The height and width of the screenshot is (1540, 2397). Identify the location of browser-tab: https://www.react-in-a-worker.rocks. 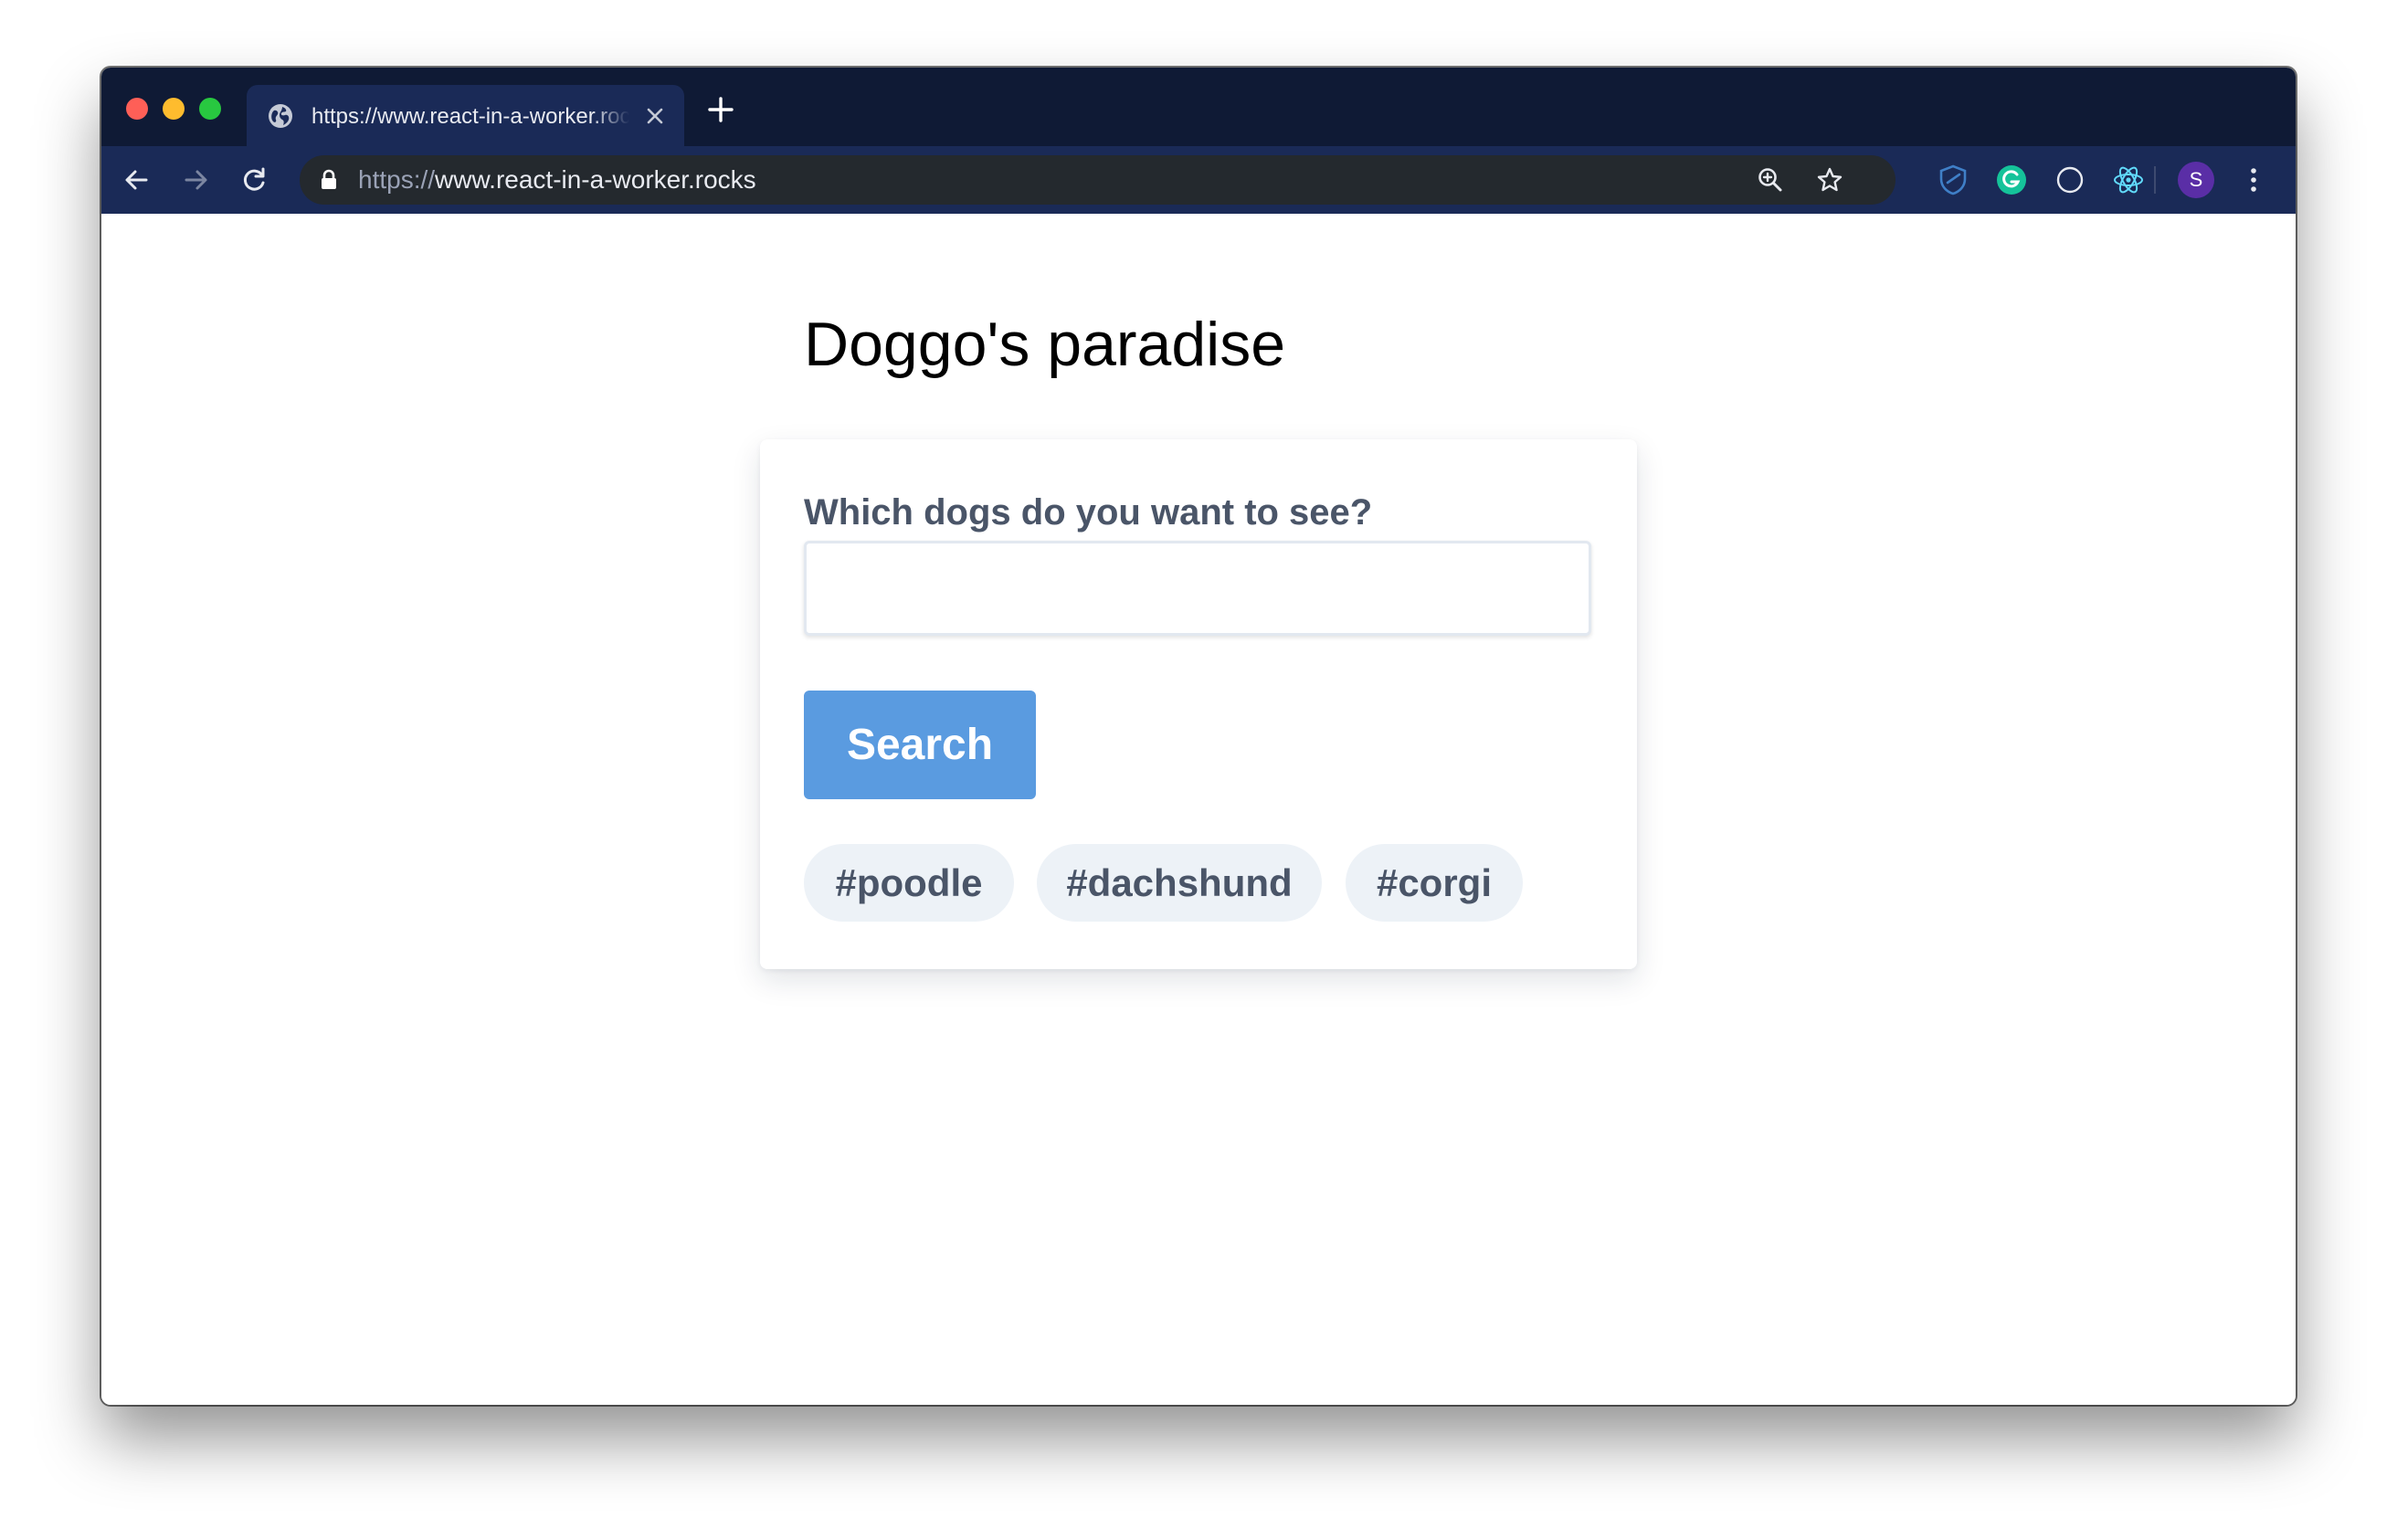
(465, 116).